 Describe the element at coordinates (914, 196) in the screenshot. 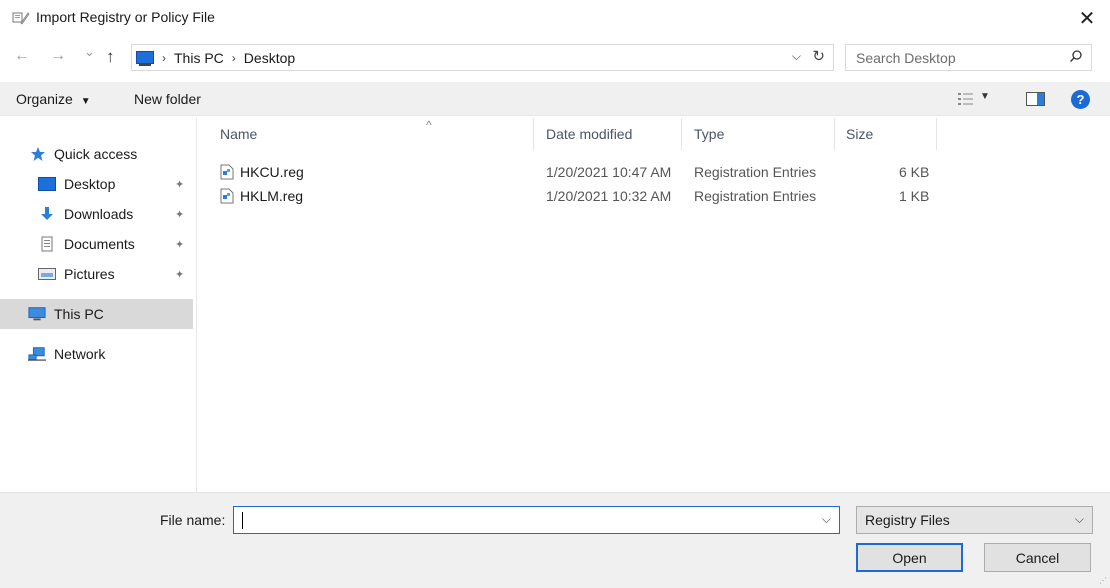

I see `file-size: 1 KB` at that location.